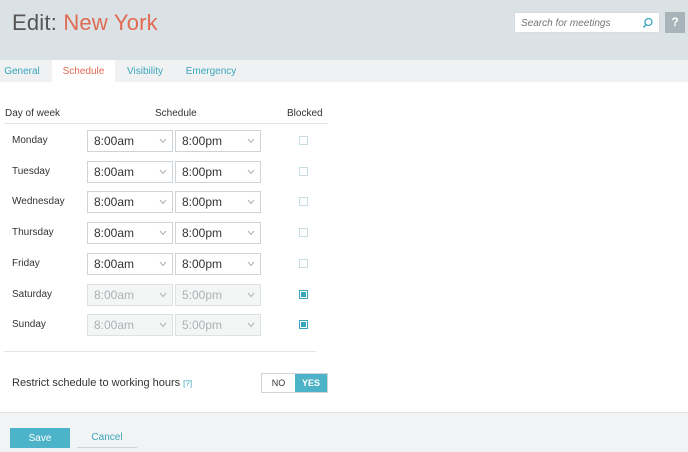 The image size is (688, 452). What do you see at coordinates (211, 71) in the screenshot?
I see `tab-emergency: Emergency` at bounding box center [211, 71].